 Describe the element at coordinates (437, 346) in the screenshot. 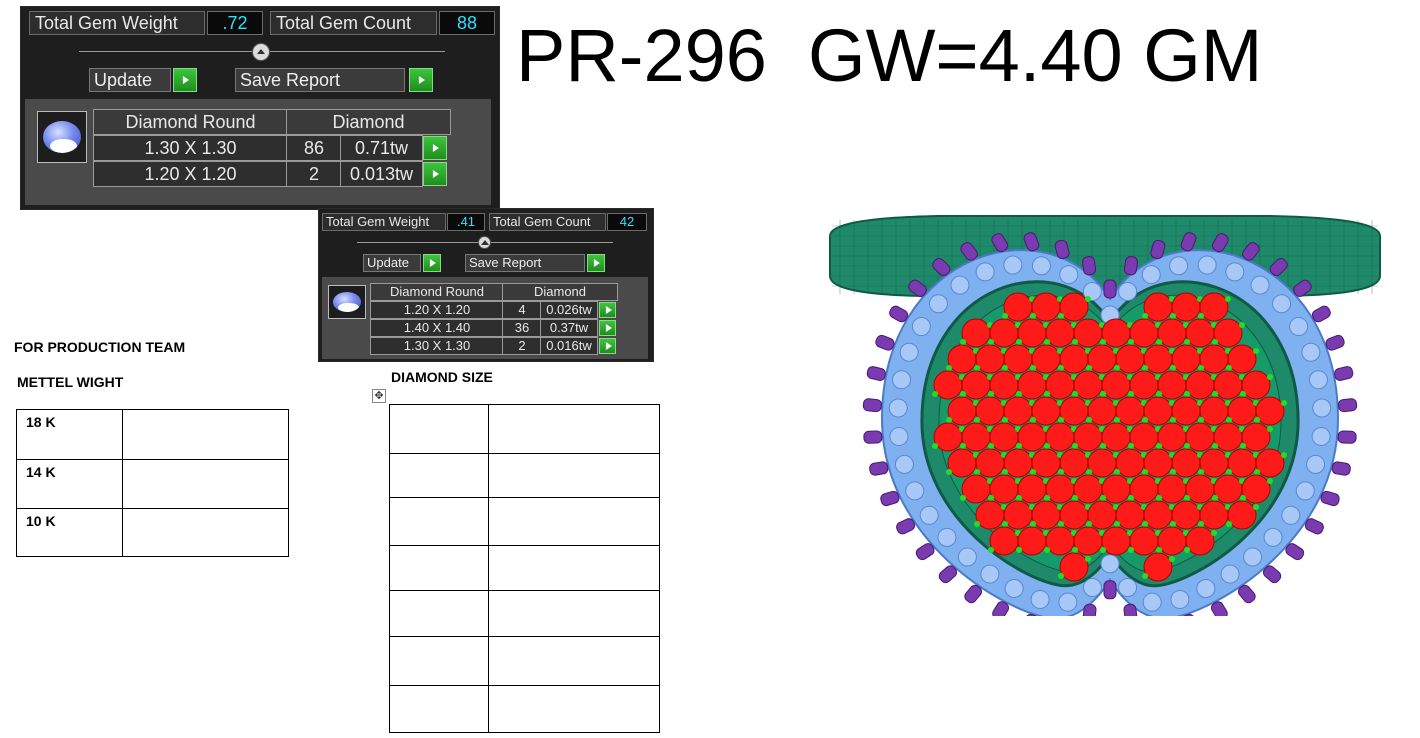

I see `table-cell-size: 1.30 X 1.30` at that location.